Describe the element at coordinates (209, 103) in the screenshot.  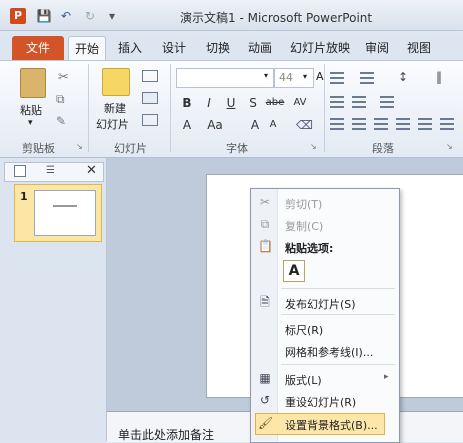
I see `italic-button: I` at that location.